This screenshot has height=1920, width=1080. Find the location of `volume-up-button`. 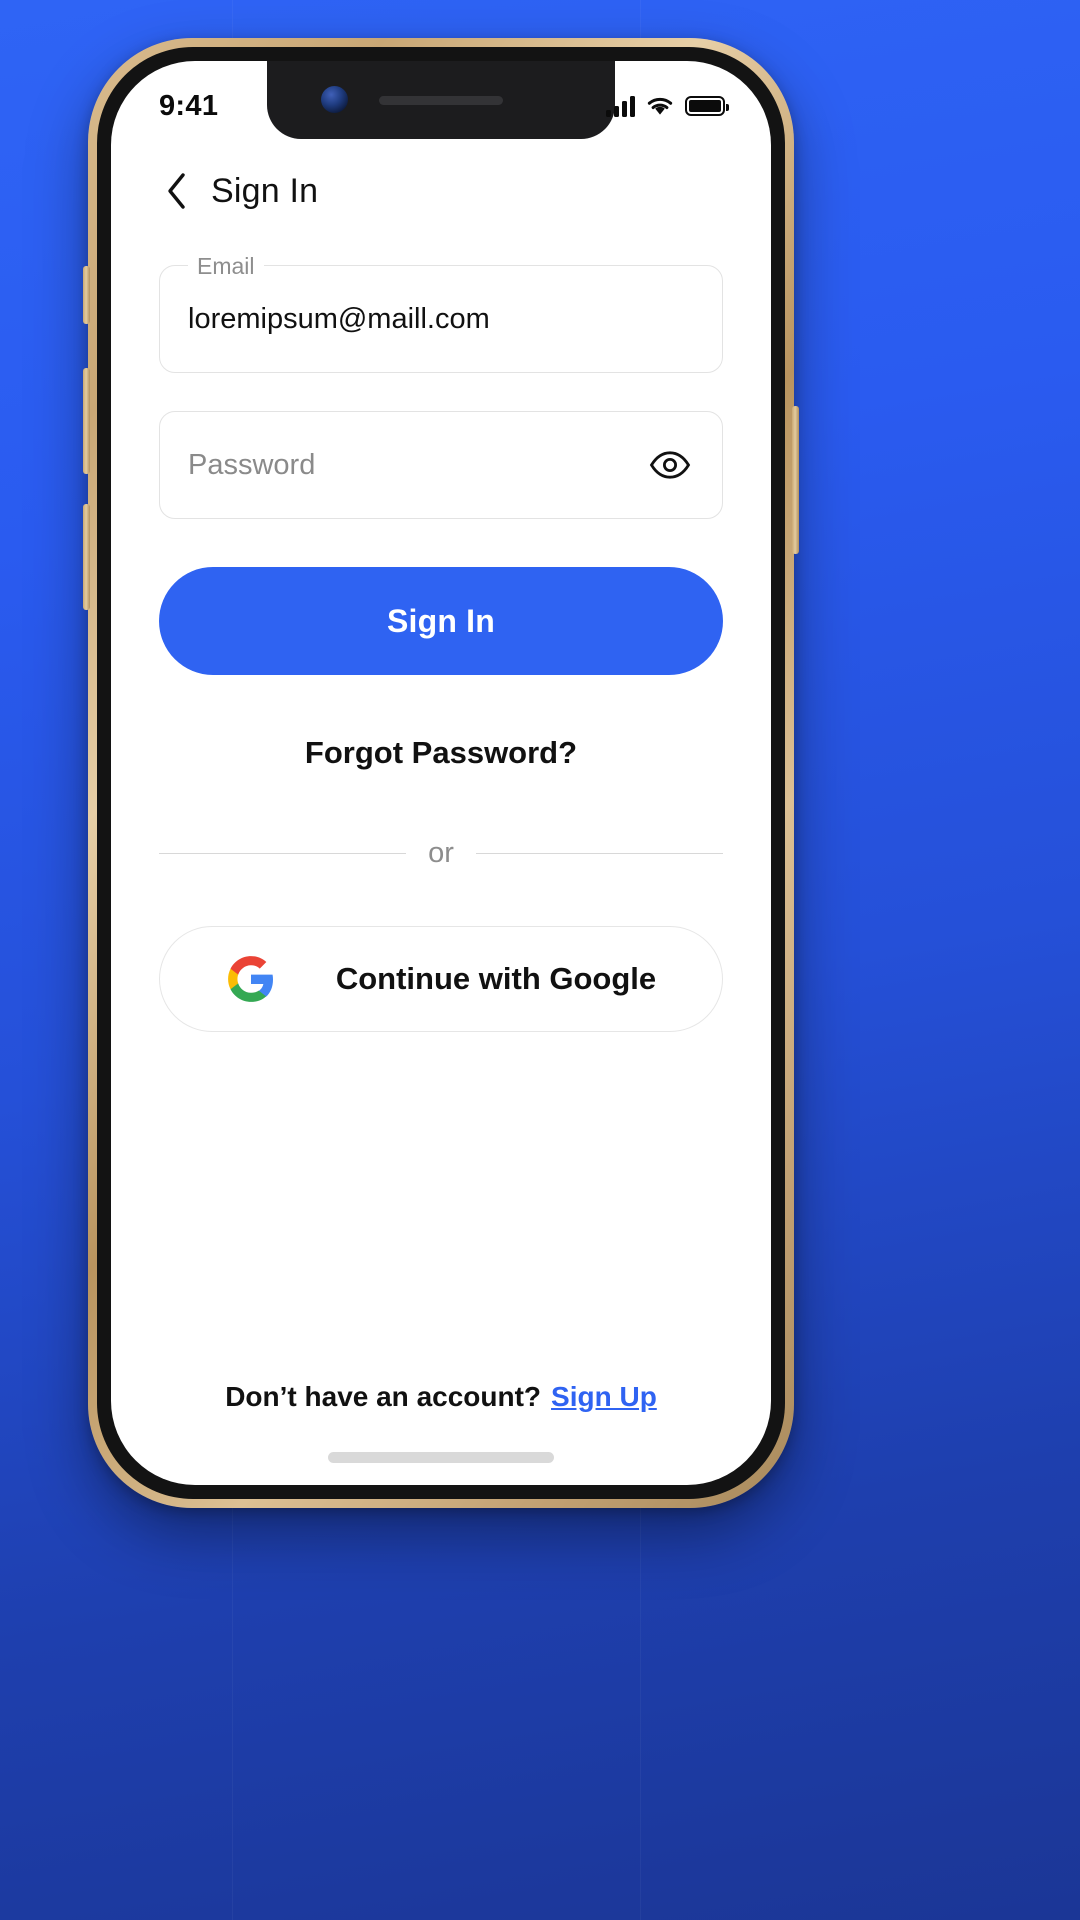

volume-up-button is located at coordinates (86, 421).